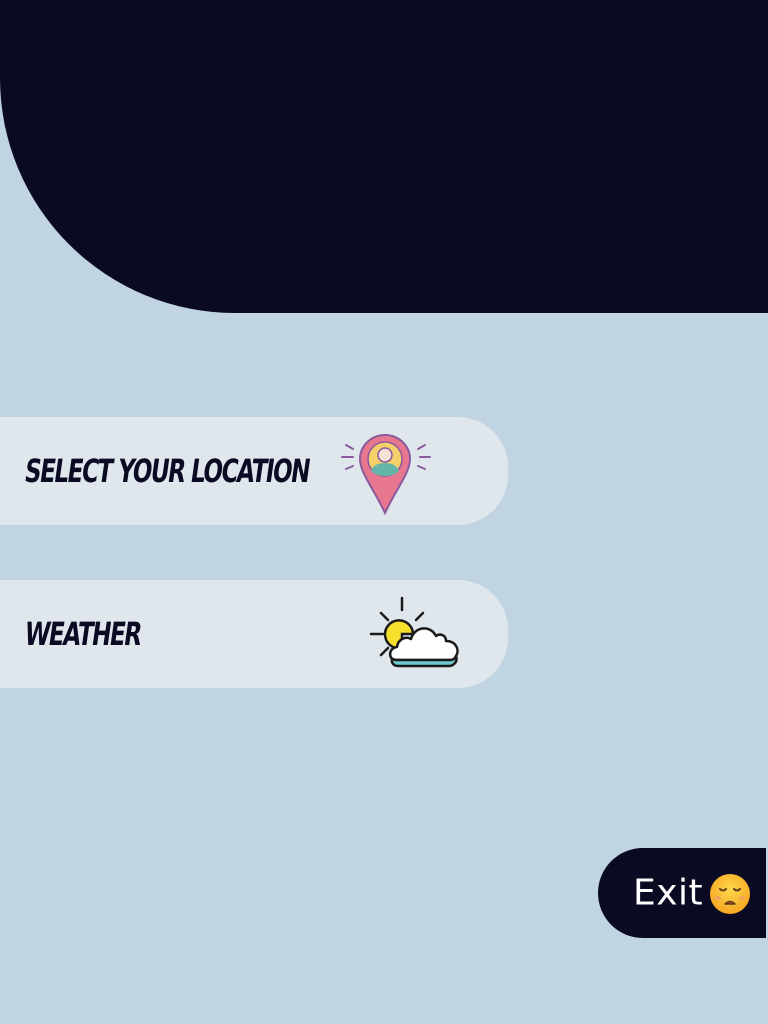 This screenshot has width=768, height=1024. Describe the element at coordinates (414, 632) in the screenshot. I see `sun-cloud-icon` at that location.